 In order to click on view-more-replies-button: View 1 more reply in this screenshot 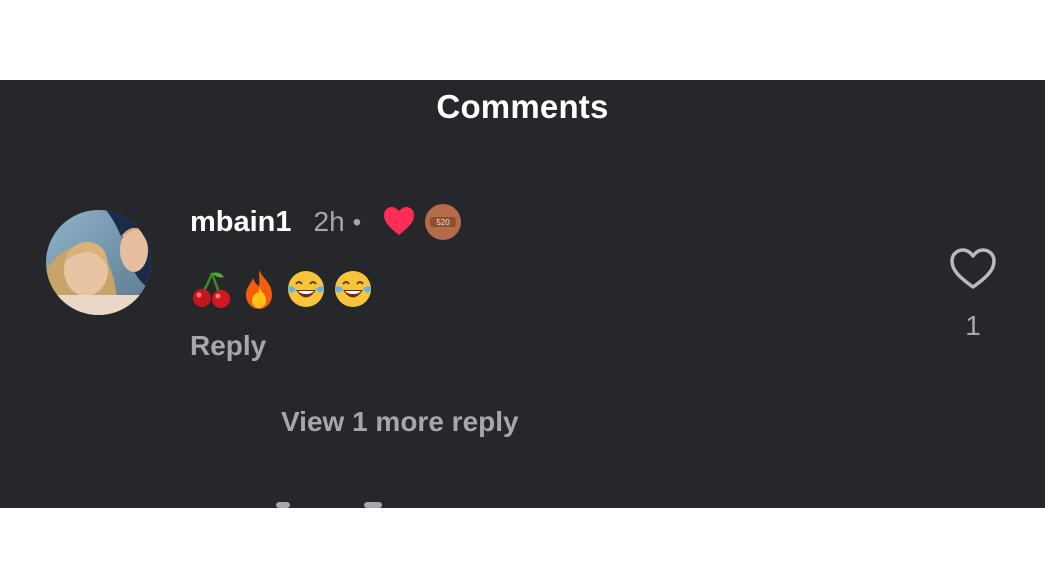, I will do `click(400, 422)`.